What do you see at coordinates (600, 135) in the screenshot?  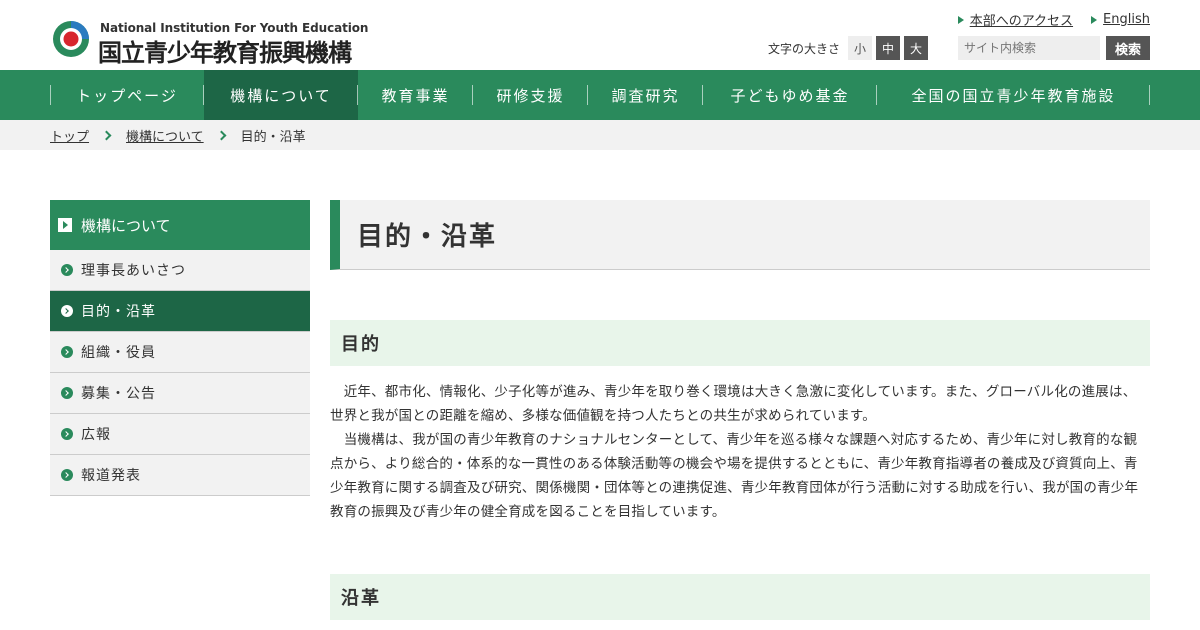 I see `breadcrumb: トップ 機構について 目的・沿革` at bounding box center [600, 135].